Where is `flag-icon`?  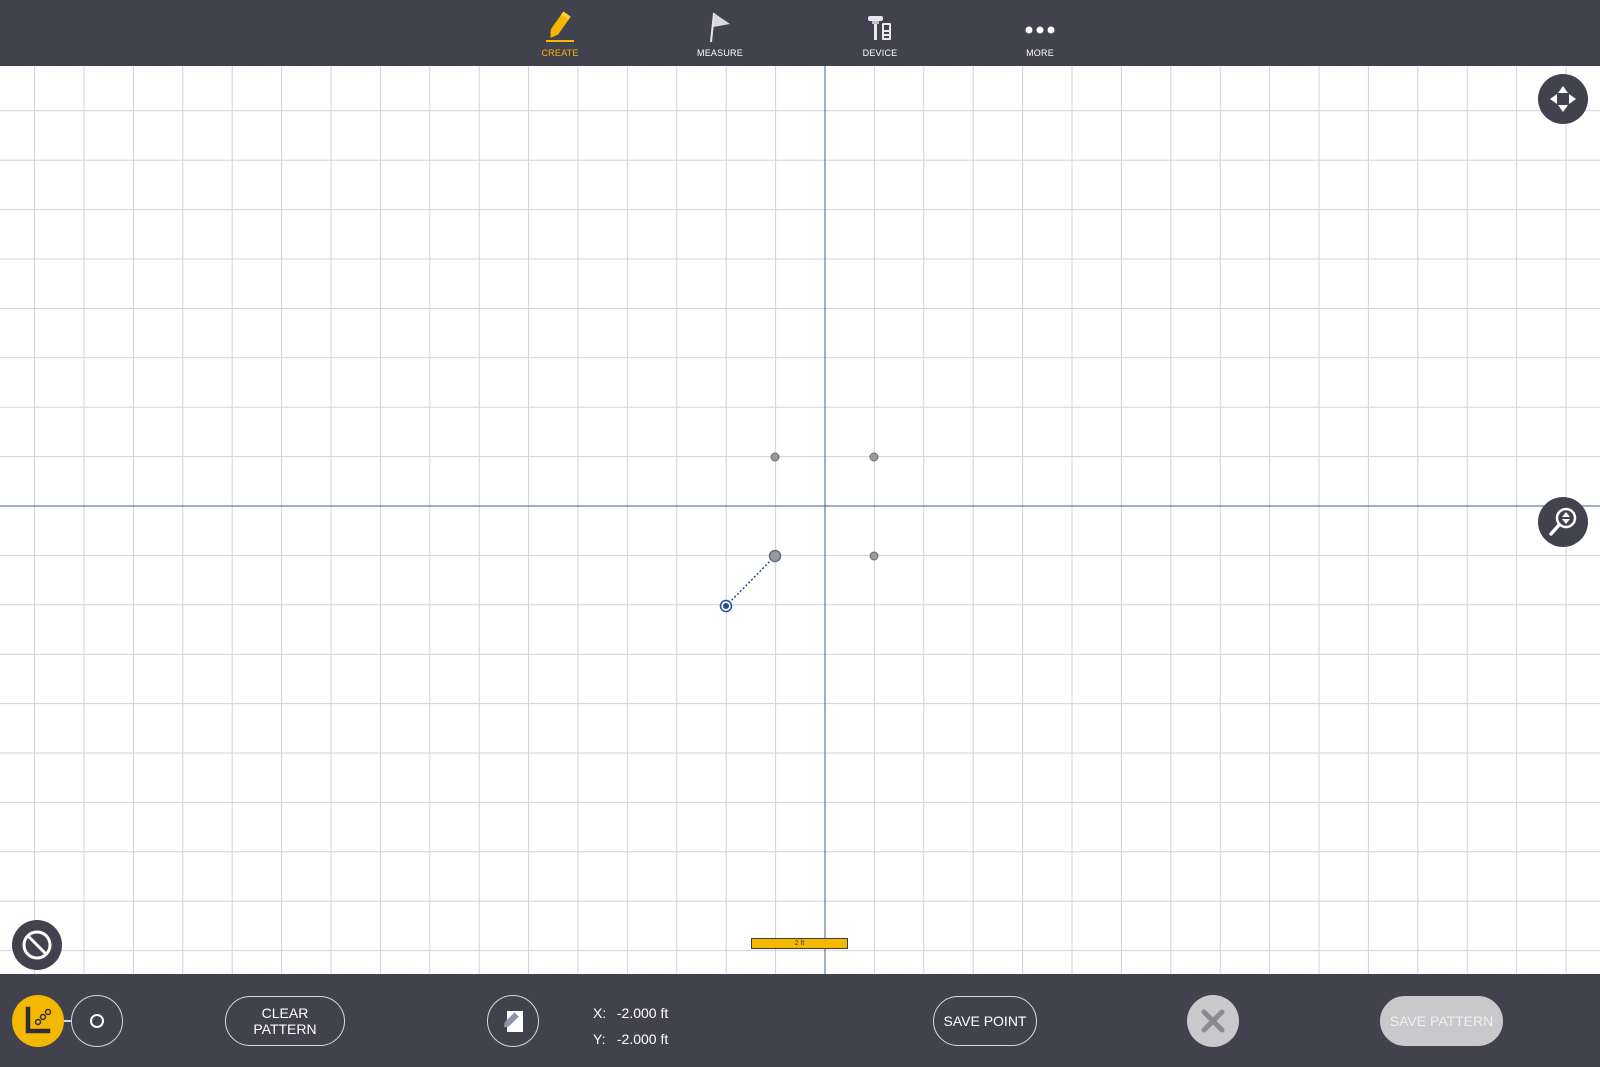
flag-icon is located at coordinates (720, 27).